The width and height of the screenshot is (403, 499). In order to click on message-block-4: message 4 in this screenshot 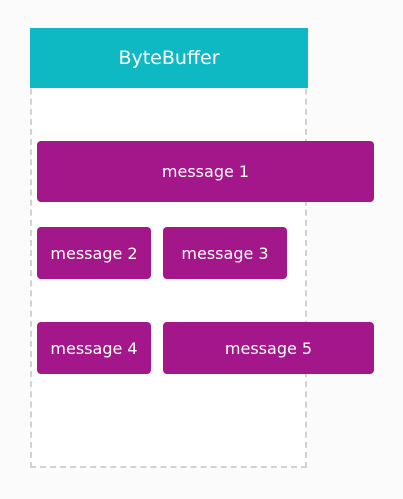, I will do `click(94, 348)`.